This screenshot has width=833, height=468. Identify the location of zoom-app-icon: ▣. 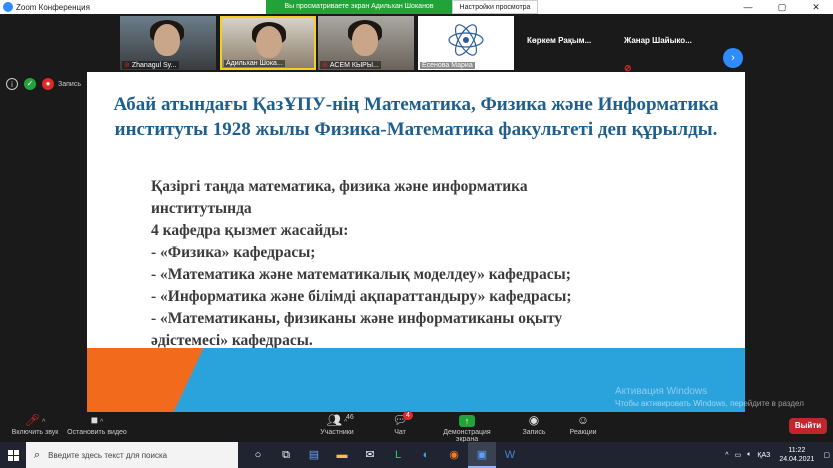
(482, 455).